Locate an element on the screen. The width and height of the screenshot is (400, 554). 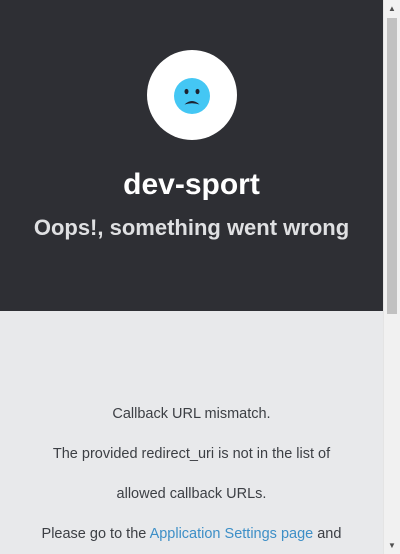
error-message-line-1: Callback URL mismatch. is located at coordinates (191, 414).